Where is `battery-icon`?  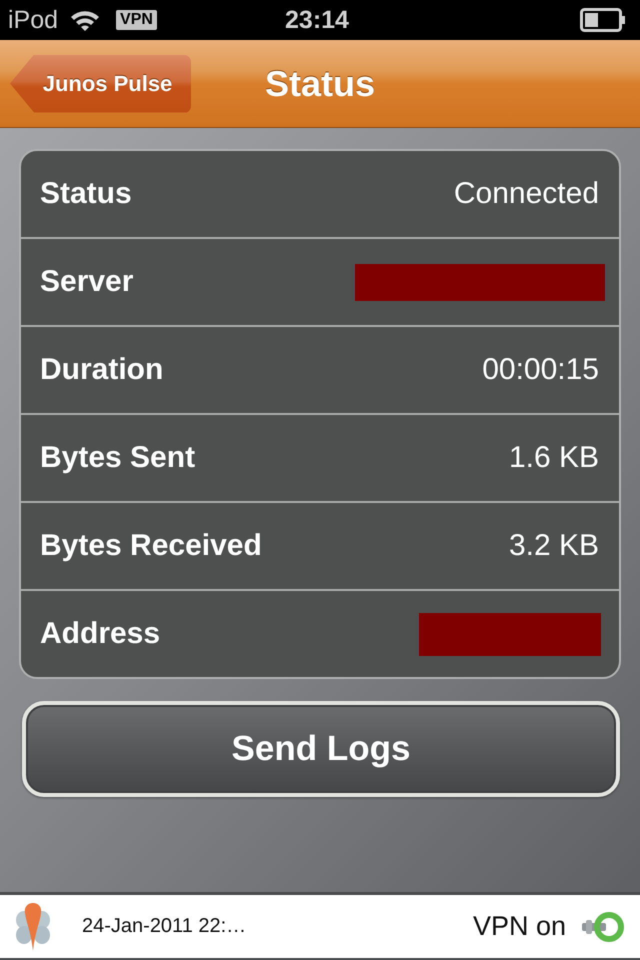 battery-icon is located at coordinates (603, 20).